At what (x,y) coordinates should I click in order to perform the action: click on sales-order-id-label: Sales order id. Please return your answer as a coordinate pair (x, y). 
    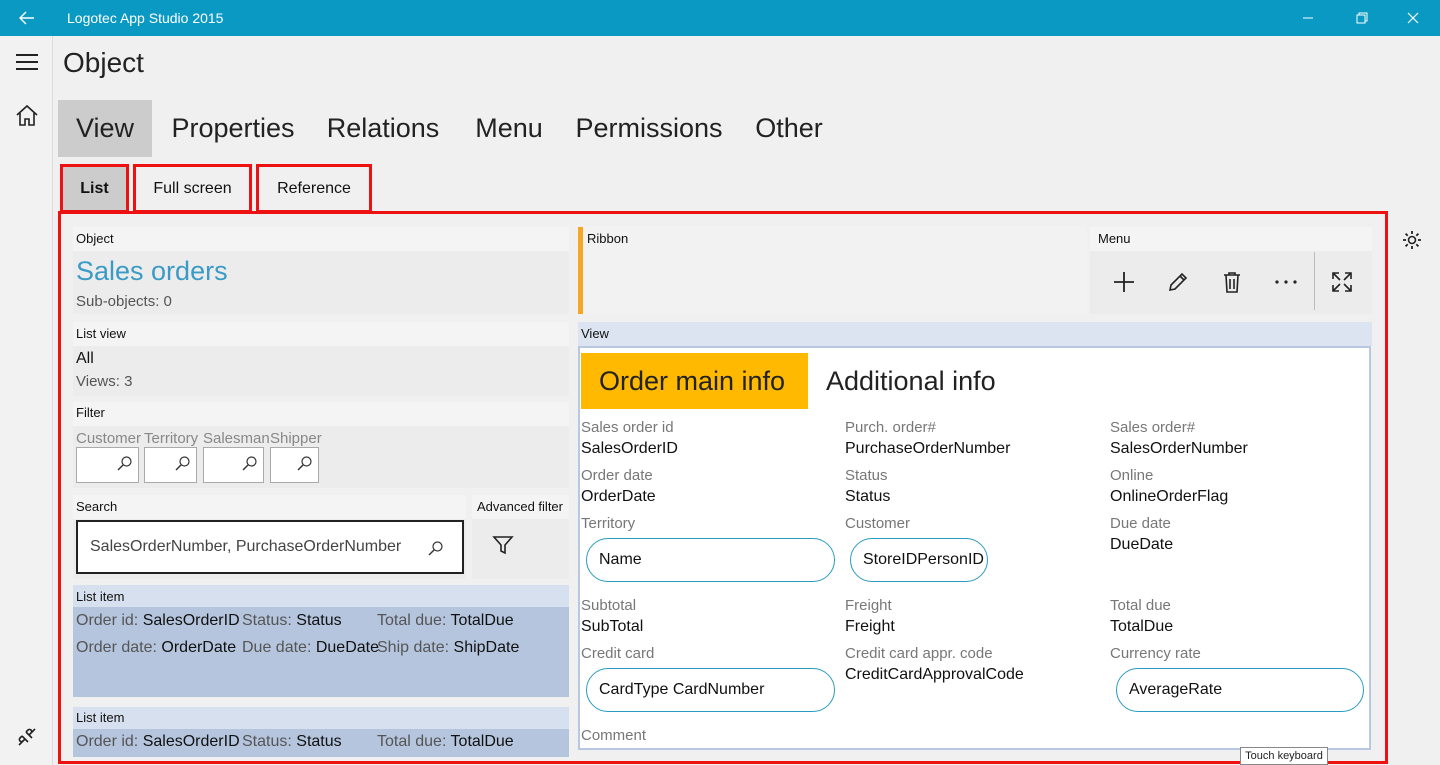
    Looking at the image, I should click on (627, 427).